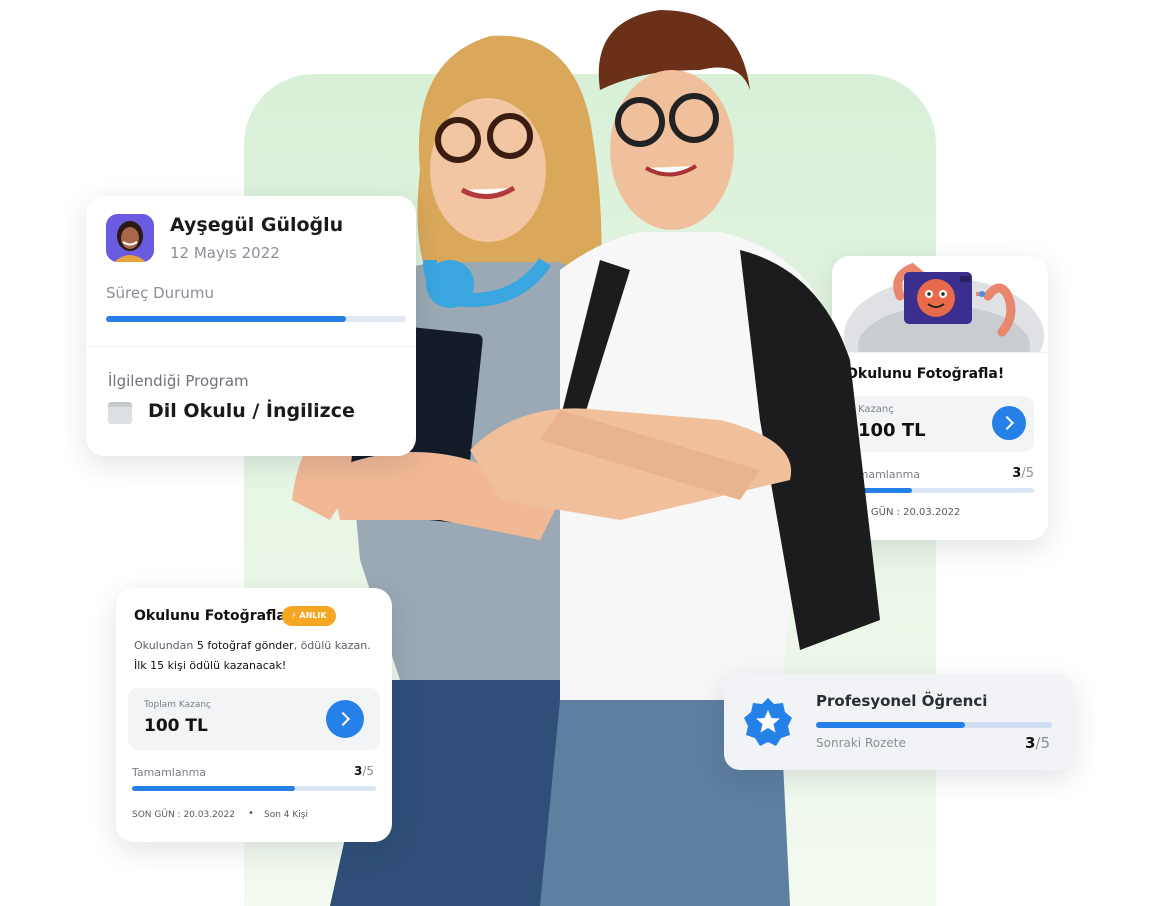 The width and height of the screenshot is (1158, 906). Describe the element at coordinates (313, 615) in the screenshot. I see `instant-badge-label: ANLIK` at that location.